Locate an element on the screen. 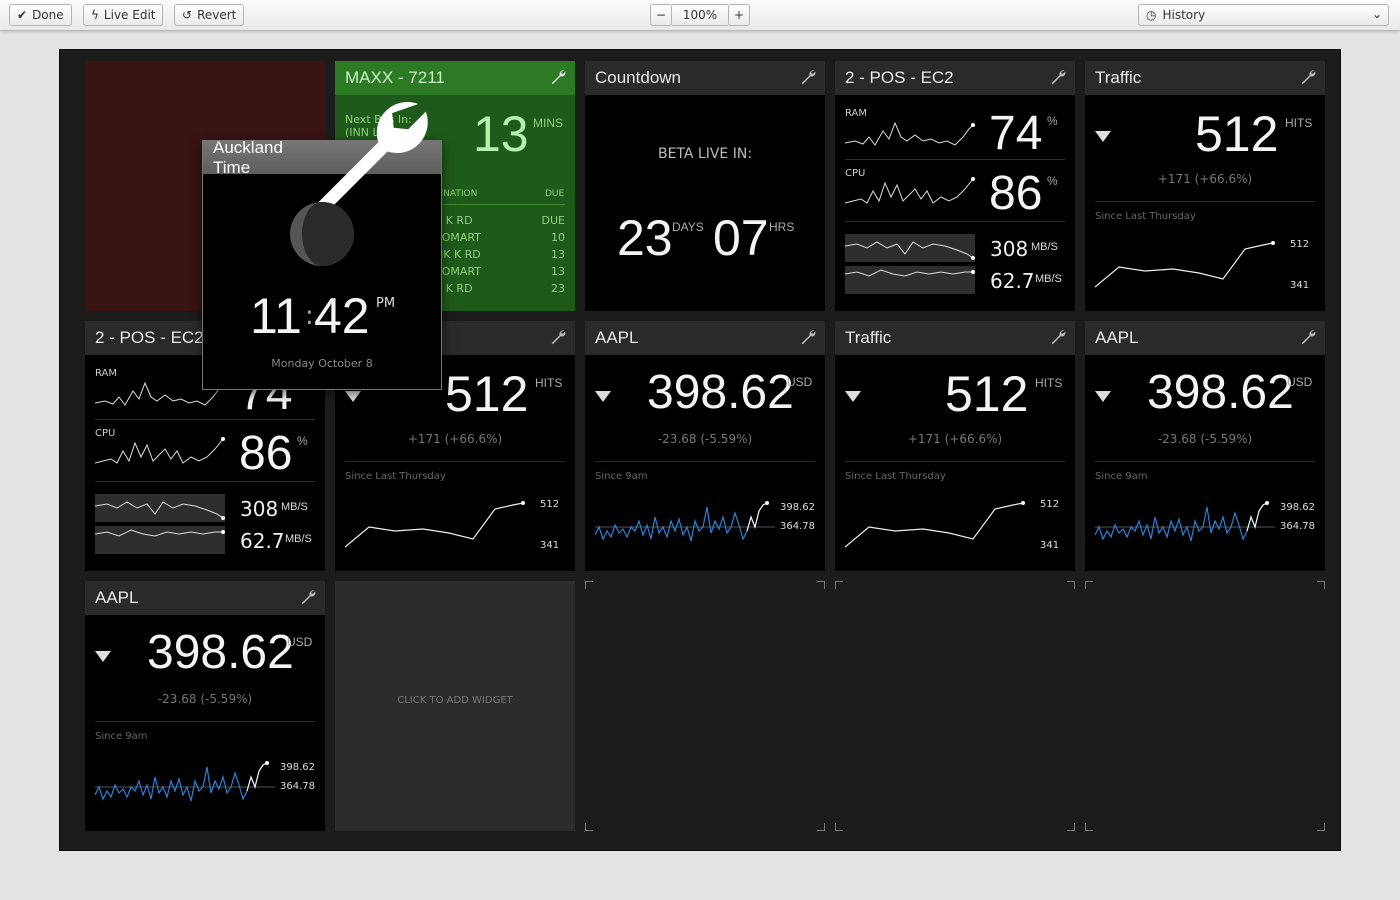  undo-icon: ↺ is located at coordinates (187, 15).